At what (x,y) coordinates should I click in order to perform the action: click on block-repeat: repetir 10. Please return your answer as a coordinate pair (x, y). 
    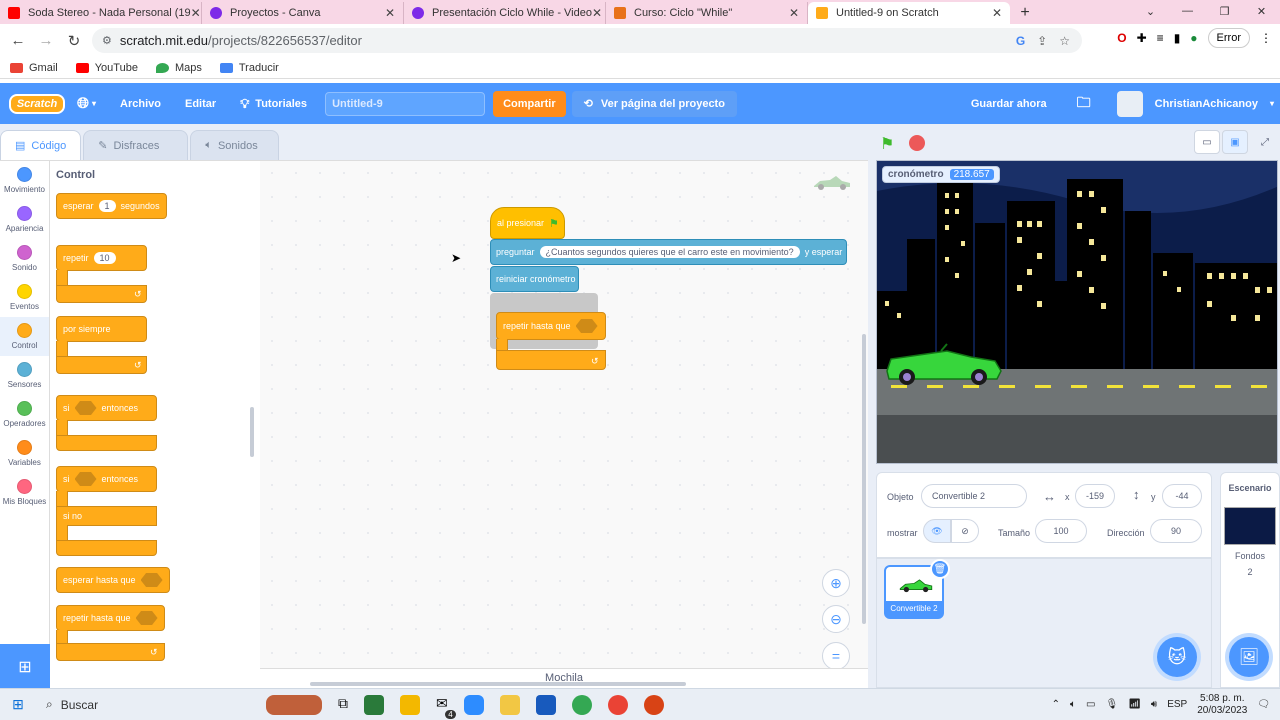
    Looking at the image, I should click on (101, 258).